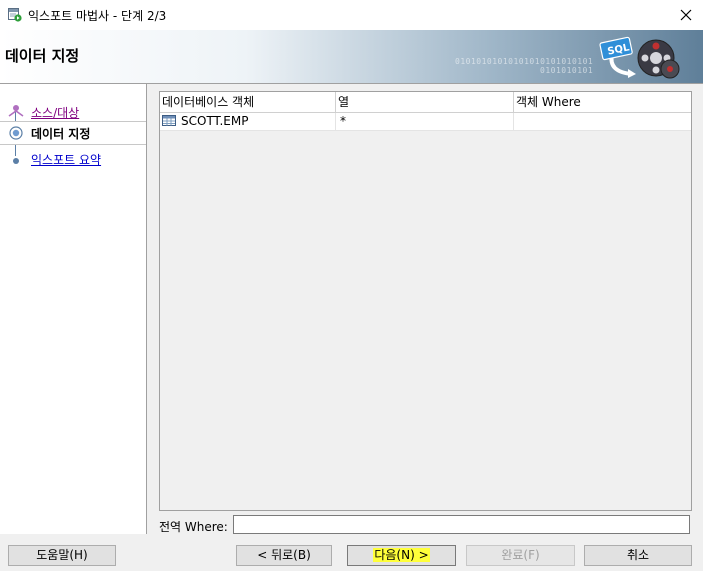 Image resolution: width=703 pixels, height=571 pixels. Describe the element at coordinates (169, 121) in the screenshot. I see `table-icon` at that location.